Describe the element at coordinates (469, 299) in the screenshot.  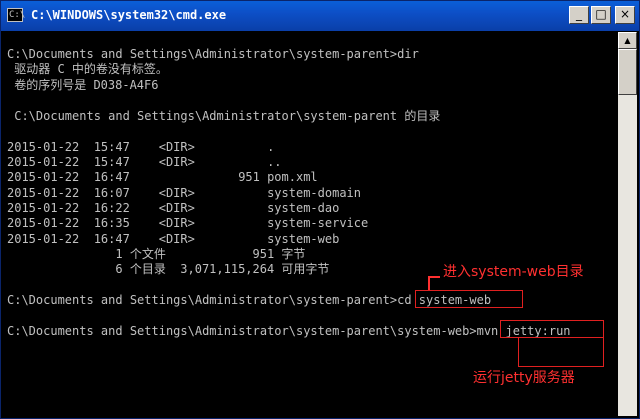
I see `cd-command-highlight` at that location.